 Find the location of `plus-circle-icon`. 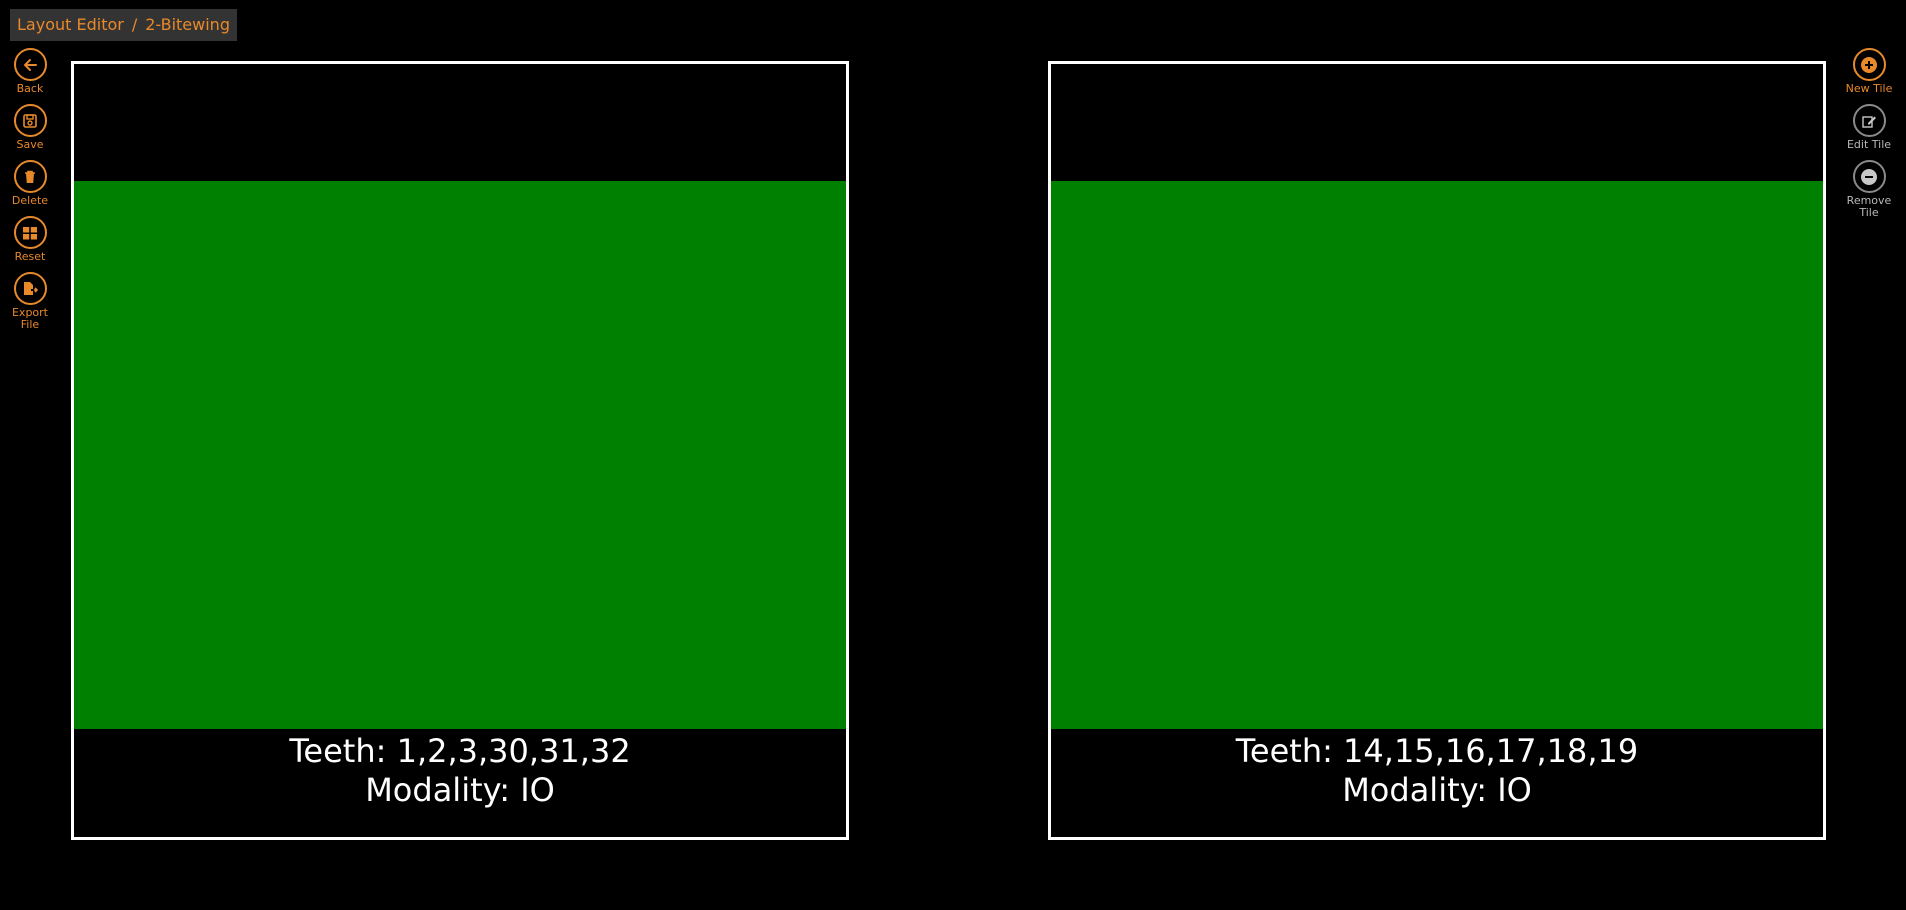

plus-circle-icon is located at coordinates (1869, 64).